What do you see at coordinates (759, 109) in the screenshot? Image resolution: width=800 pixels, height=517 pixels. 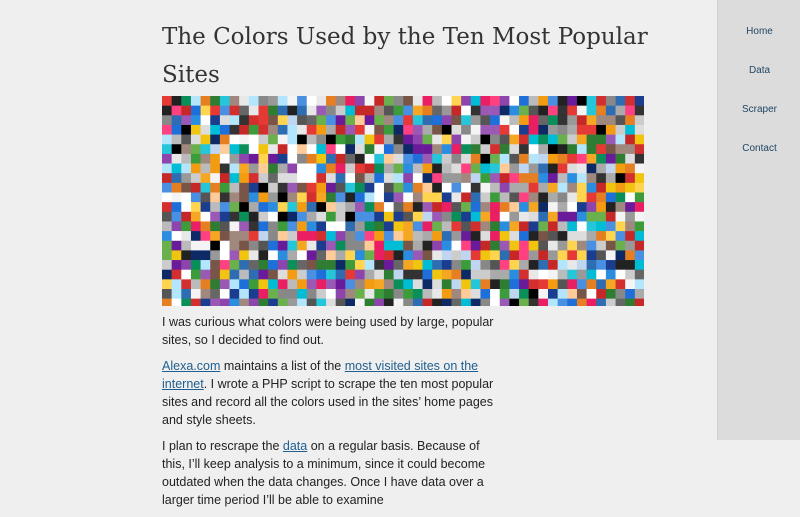 I see `sidebar-item-scraper: Scraper` at bounding box center [759, 109].